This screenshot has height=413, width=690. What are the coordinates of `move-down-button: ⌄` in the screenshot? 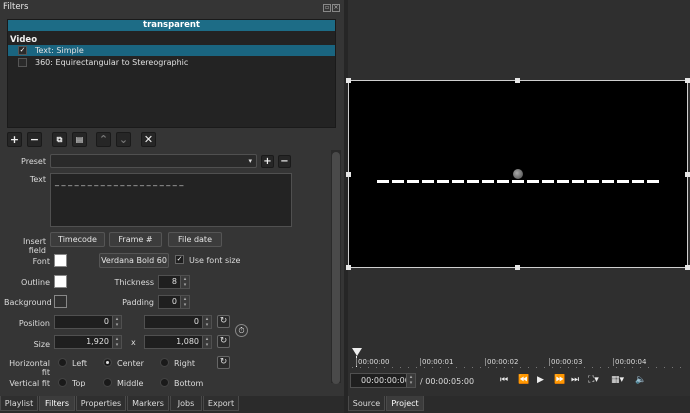 It's located at (123, 139).